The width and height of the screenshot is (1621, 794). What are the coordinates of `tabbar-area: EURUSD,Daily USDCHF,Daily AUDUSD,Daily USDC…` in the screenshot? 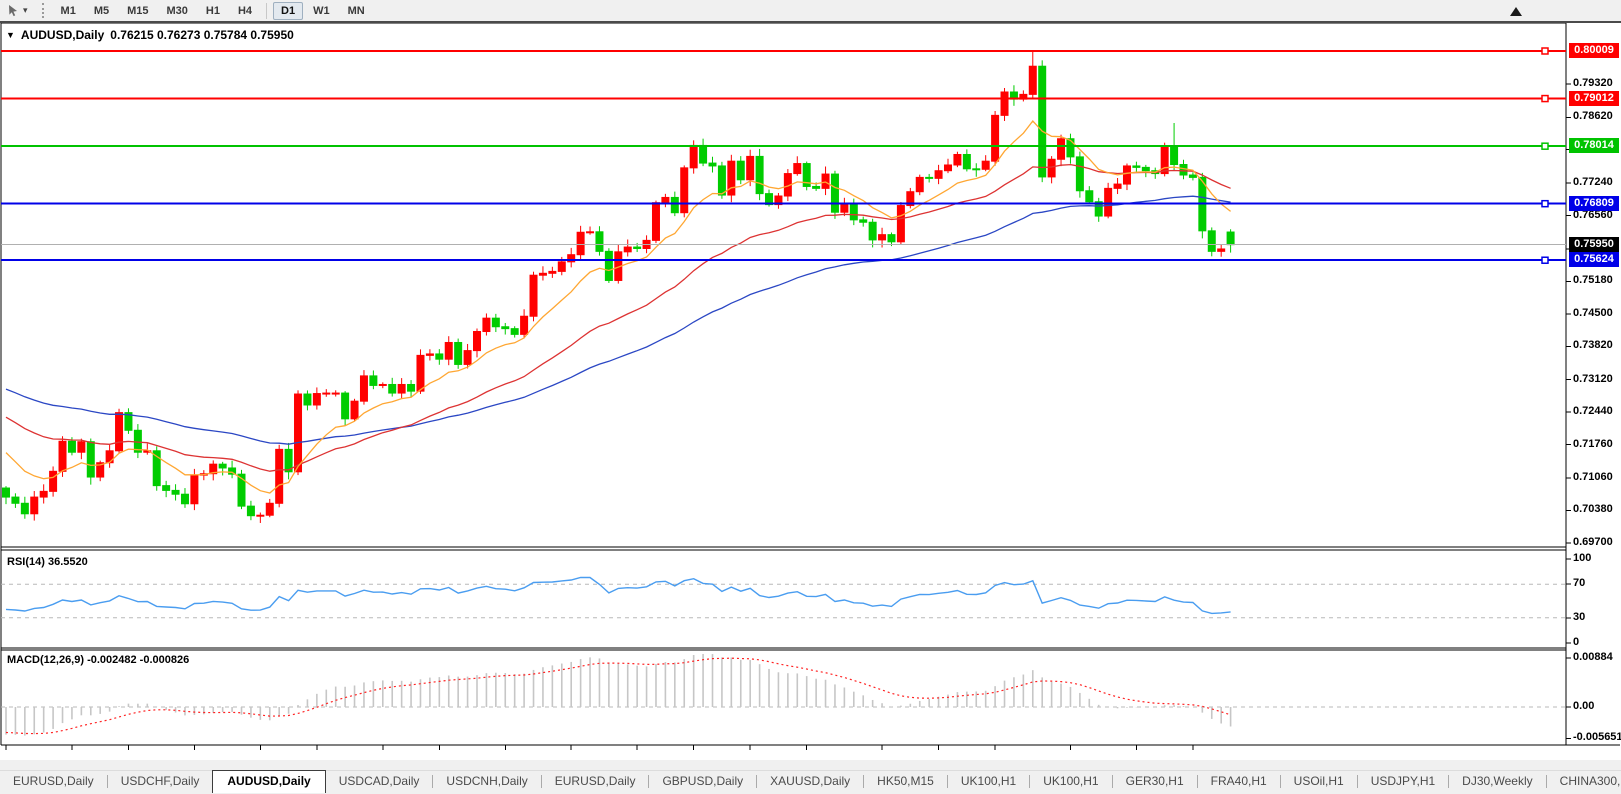 It's located at (810, 777).